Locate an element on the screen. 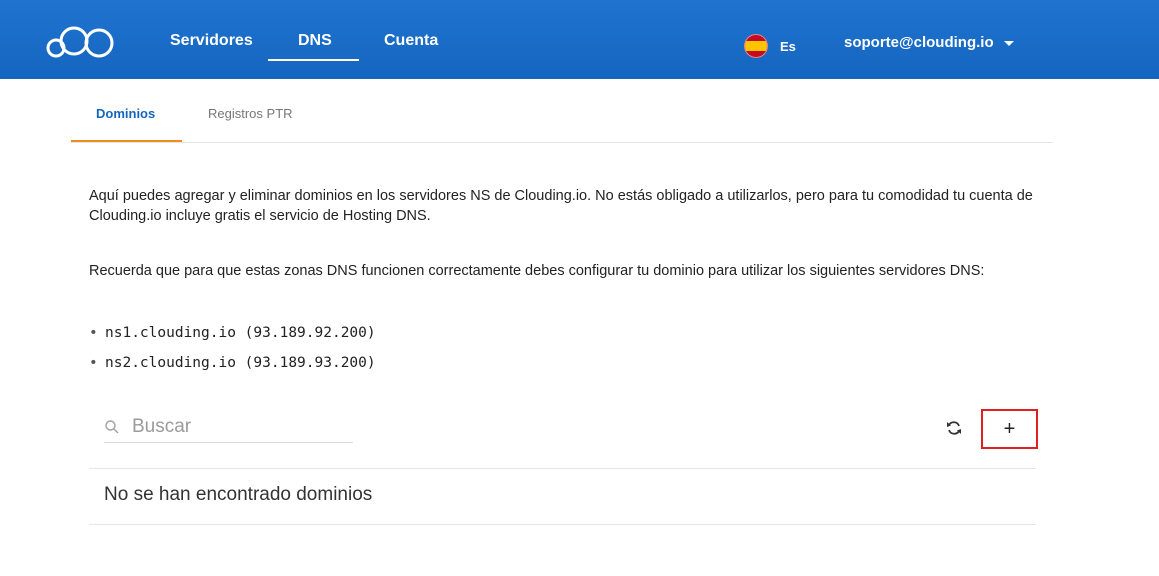  add-domain-button: + is located at coordinates (1009, 429).